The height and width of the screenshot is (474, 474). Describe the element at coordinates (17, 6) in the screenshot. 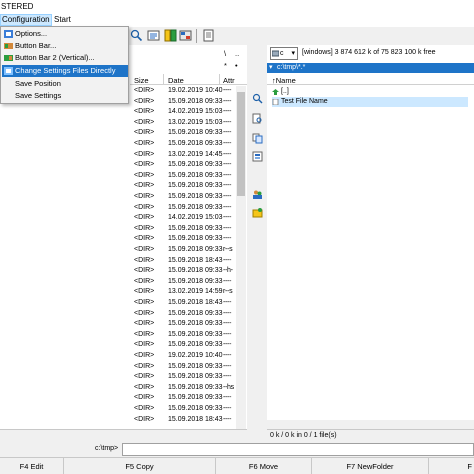

I see `window-title: STERED` at that location.